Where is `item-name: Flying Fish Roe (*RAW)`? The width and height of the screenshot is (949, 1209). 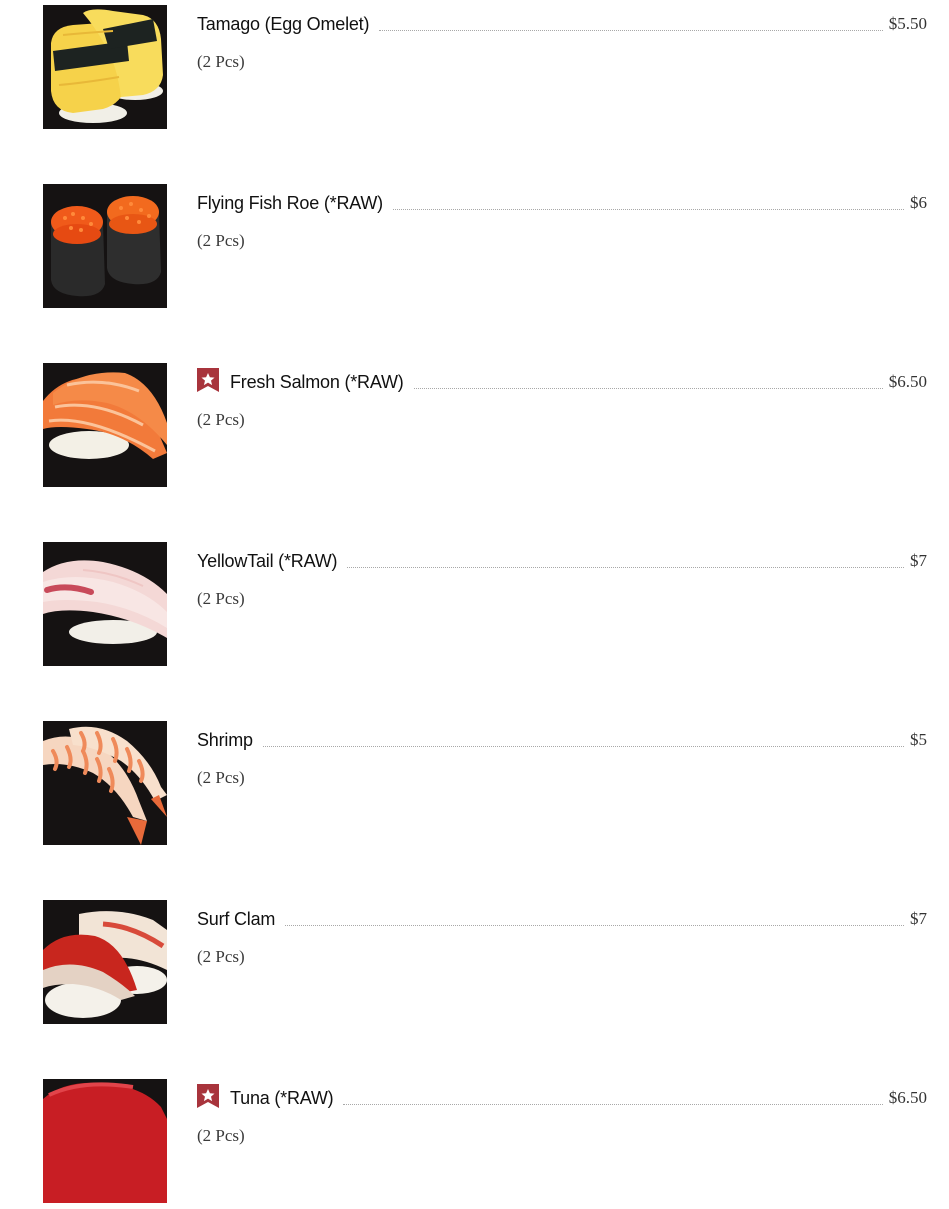 item-name: Flying Fish Roe (*RAW) is located at coordinates (290, 203).